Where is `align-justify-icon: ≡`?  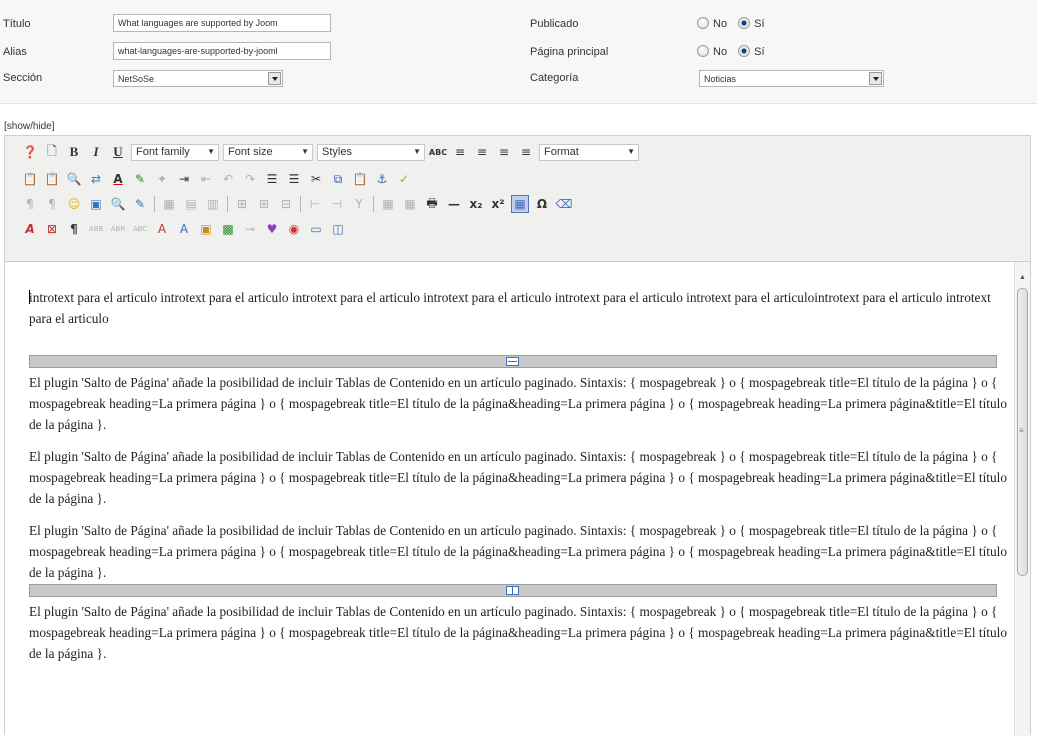 align-justify-icon: ≡ is located at coordinates (526, 152).